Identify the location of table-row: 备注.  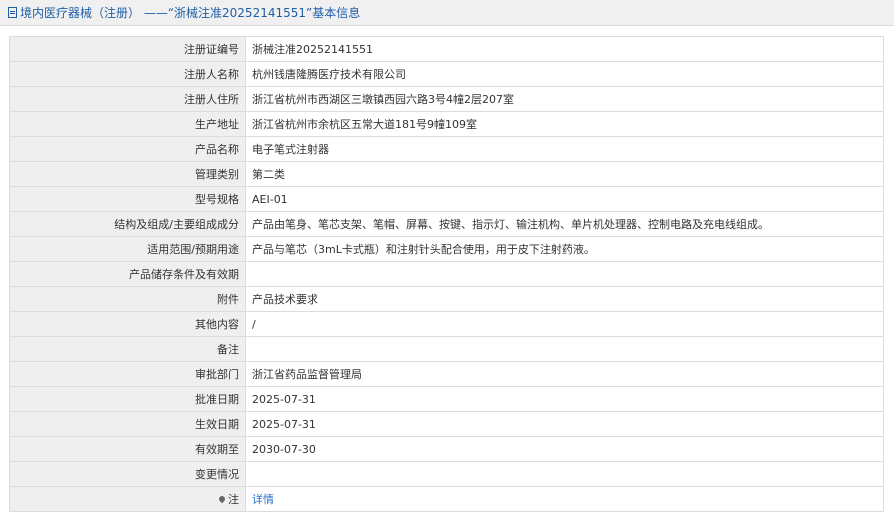
(446, 349).